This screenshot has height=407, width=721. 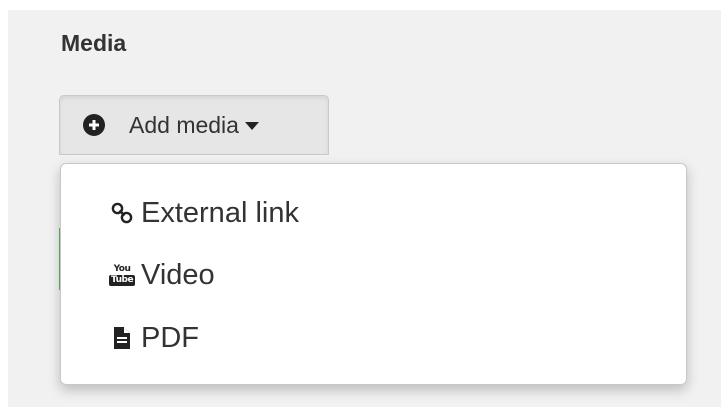 I want to click on menu-item-pdf: PDF, so click(x=154, y=338).